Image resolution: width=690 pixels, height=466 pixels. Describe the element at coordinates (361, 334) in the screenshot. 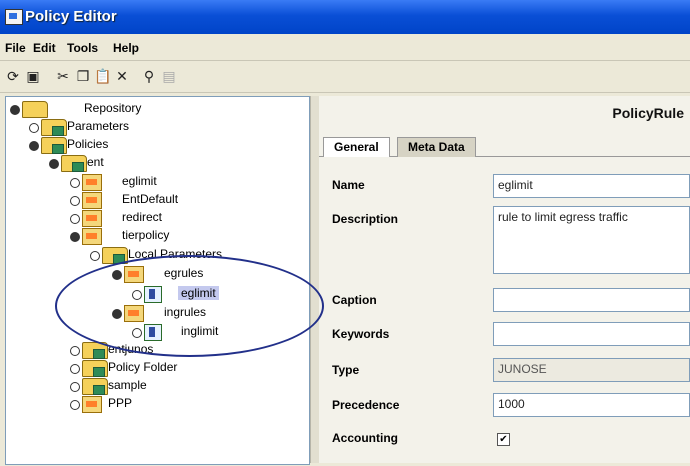

I see `keywords-label: Keywords` at that location.